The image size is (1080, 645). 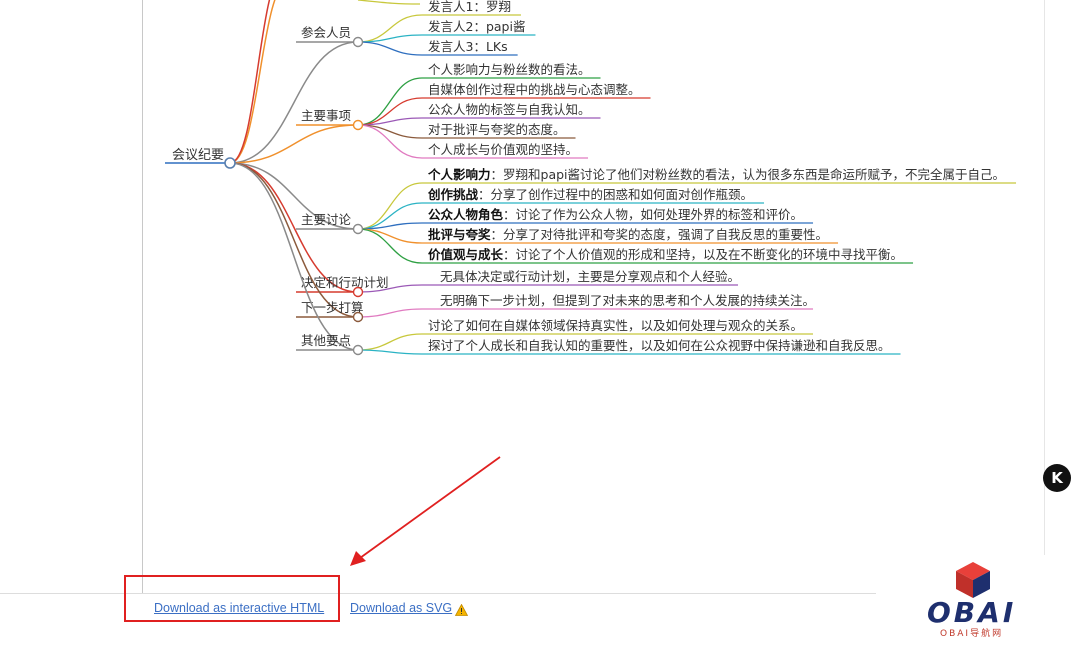 What do you see at coordinates (401, 608) in the screenshot?
I see `download-svg-link: Download as SVG` at bounding box center [401, 608].